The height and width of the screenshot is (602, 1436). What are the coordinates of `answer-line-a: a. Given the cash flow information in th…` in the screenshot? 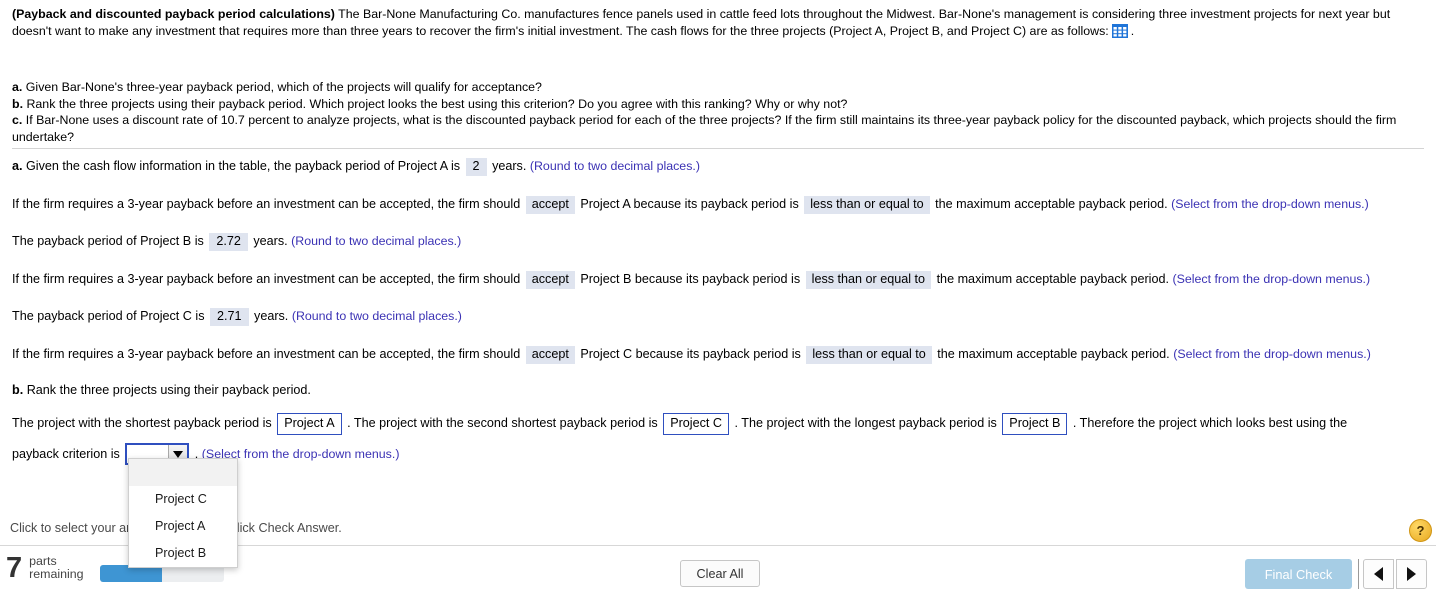 It's located at (718, 167).